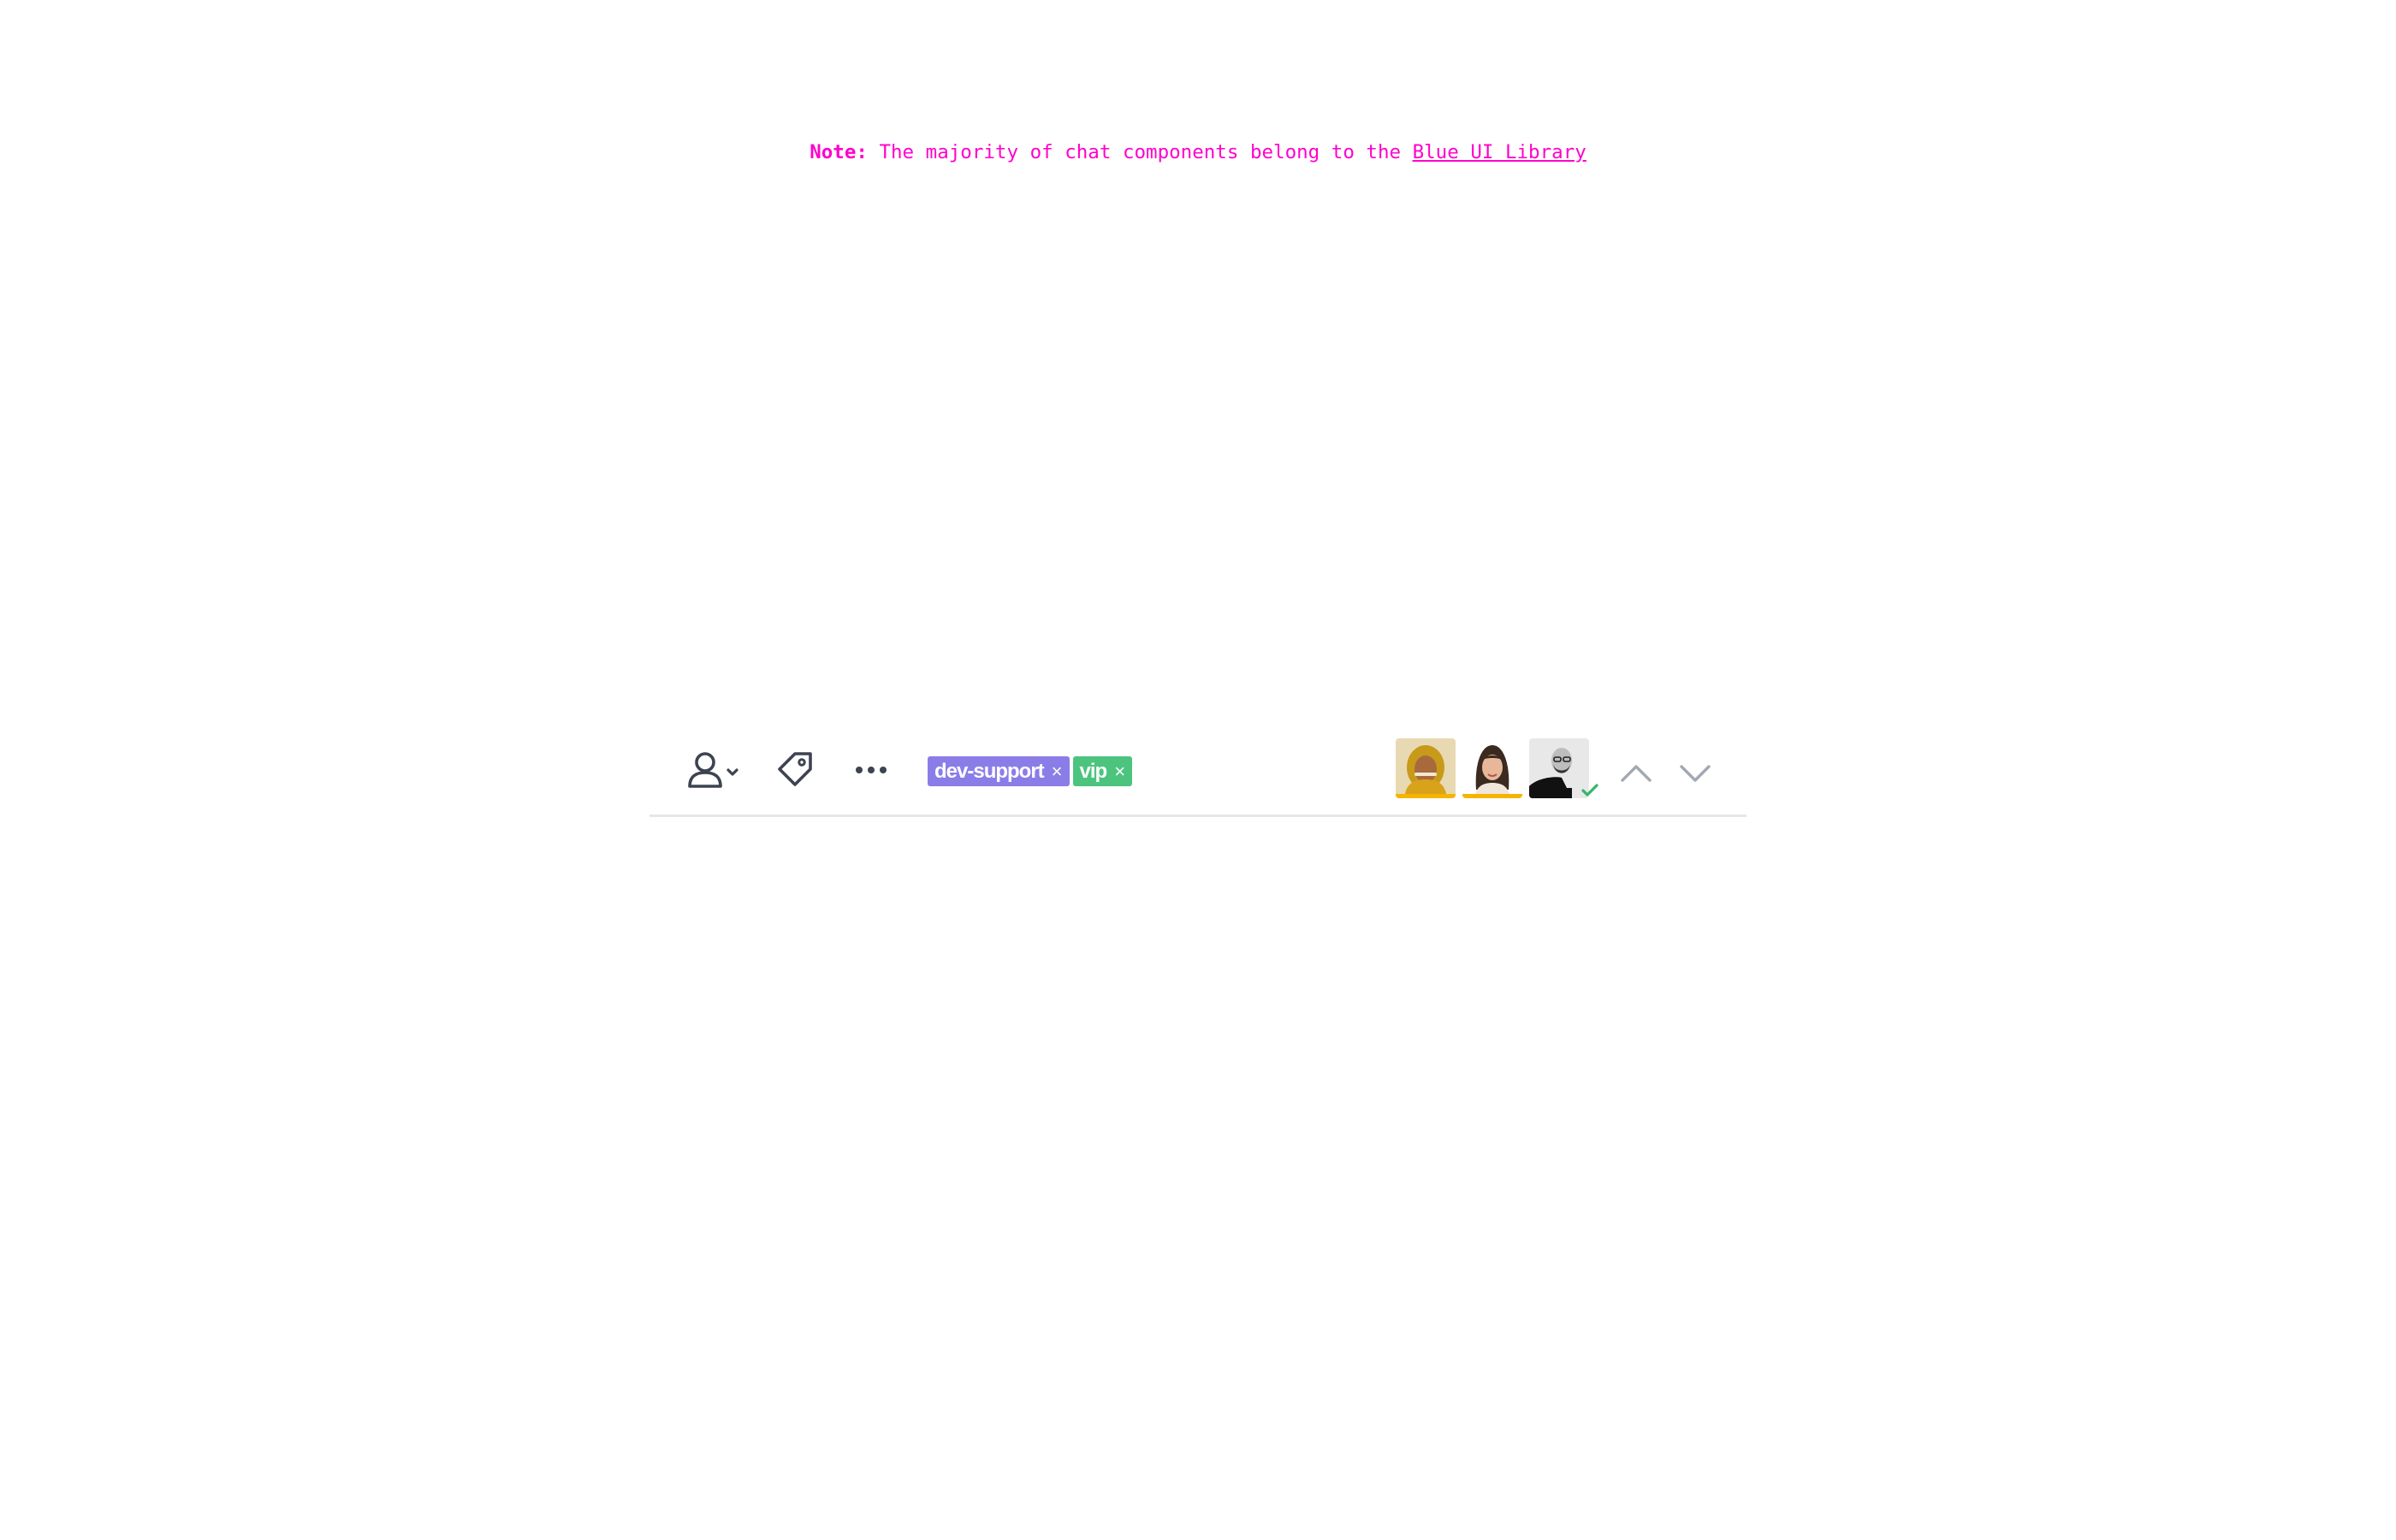  I want to click on next-conversation-button, so click(1695, 773).